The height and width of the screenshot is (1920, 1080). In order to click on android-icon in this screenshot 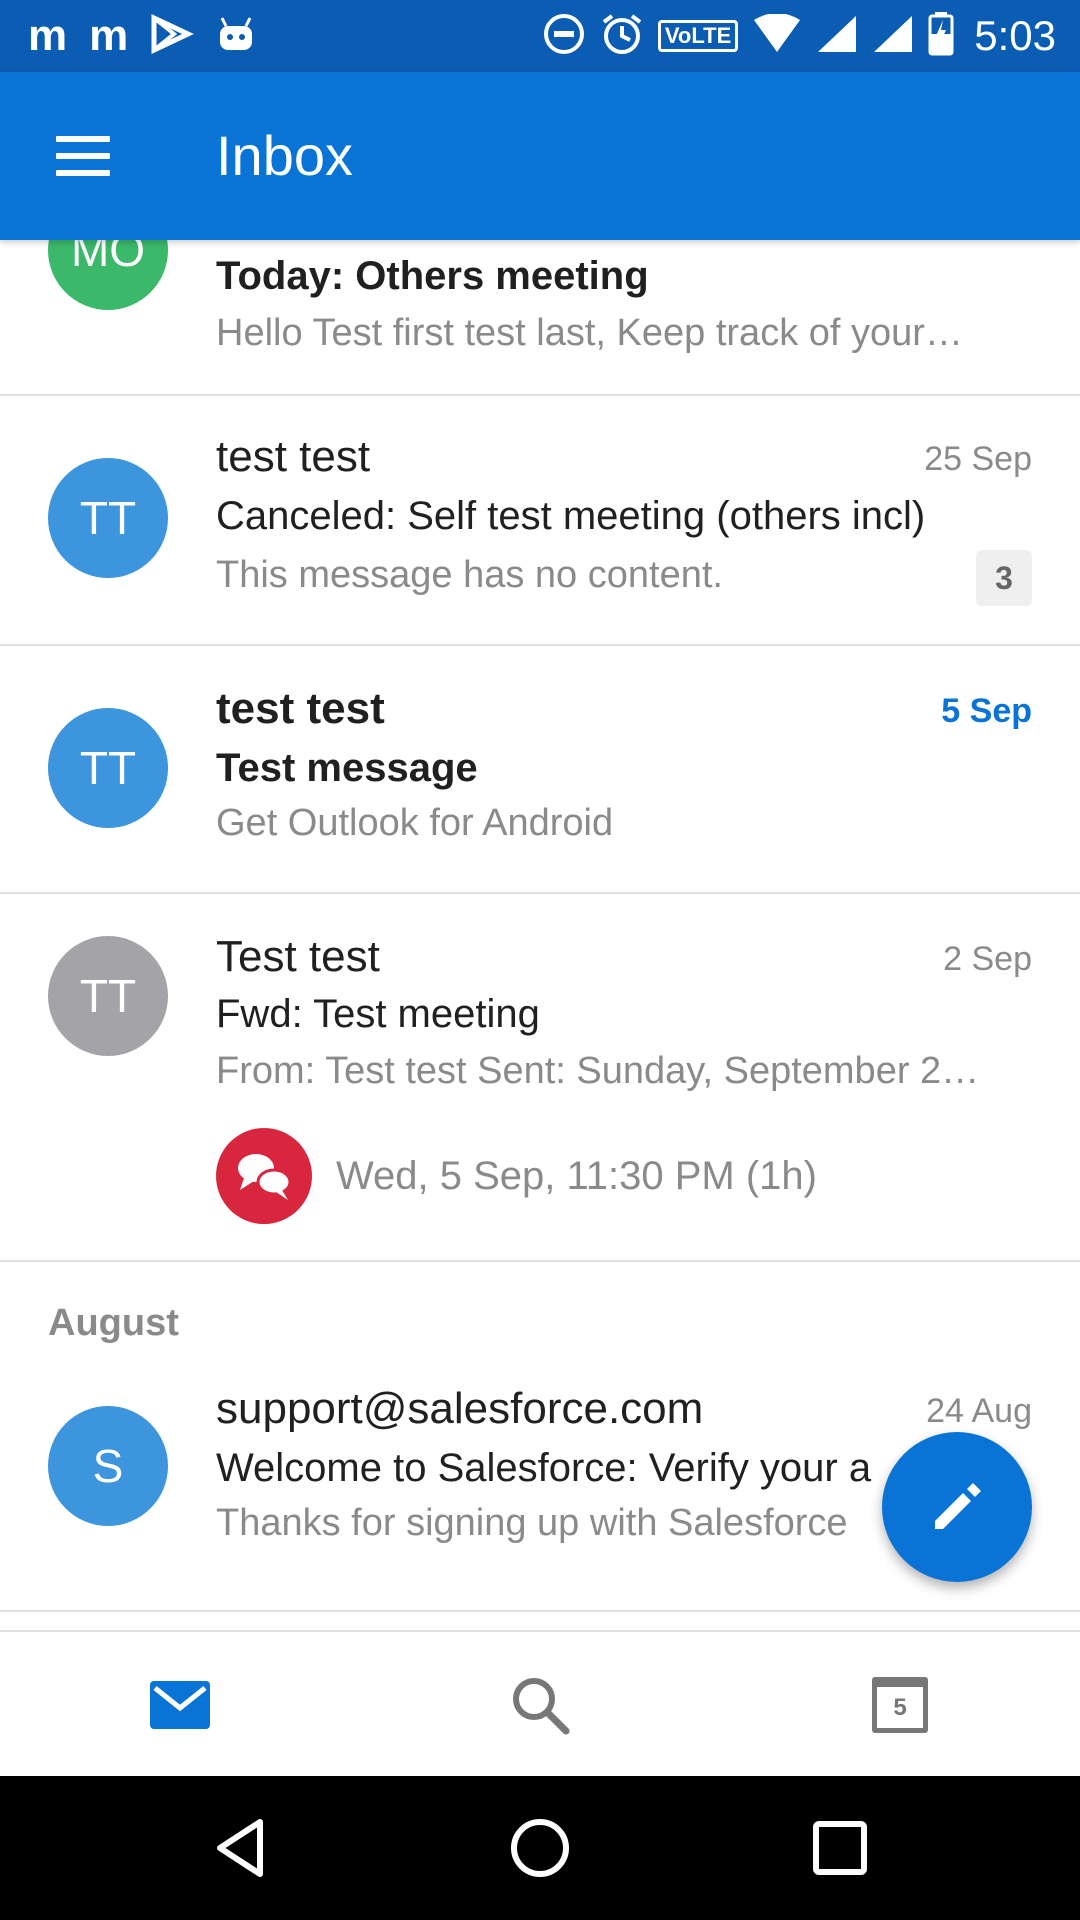, I will do `click(236, 36)`.